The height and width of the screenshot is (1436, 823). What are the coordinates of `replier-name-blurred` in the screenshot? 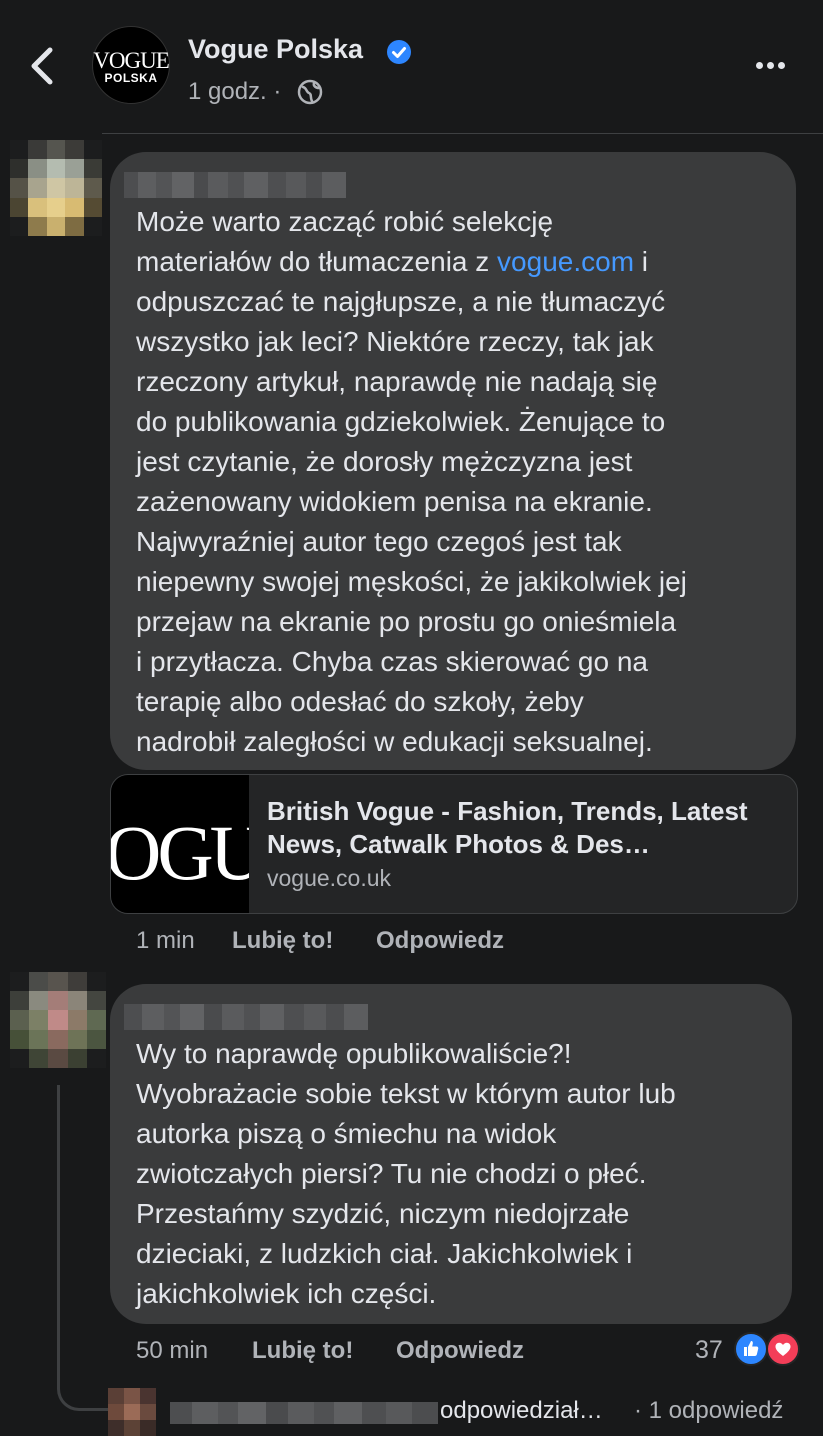 It's located at (304, 1413).